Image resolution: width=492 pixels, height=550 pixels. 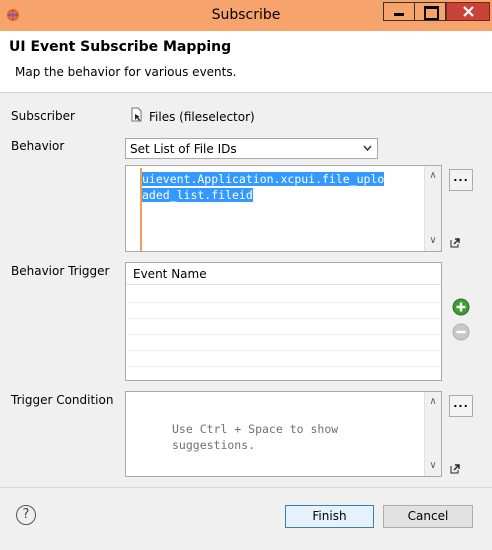 What do you see at coordinates (329, 516) in the screenshot?
I see `finish-button: Finish` at bounding box center [329, 516].